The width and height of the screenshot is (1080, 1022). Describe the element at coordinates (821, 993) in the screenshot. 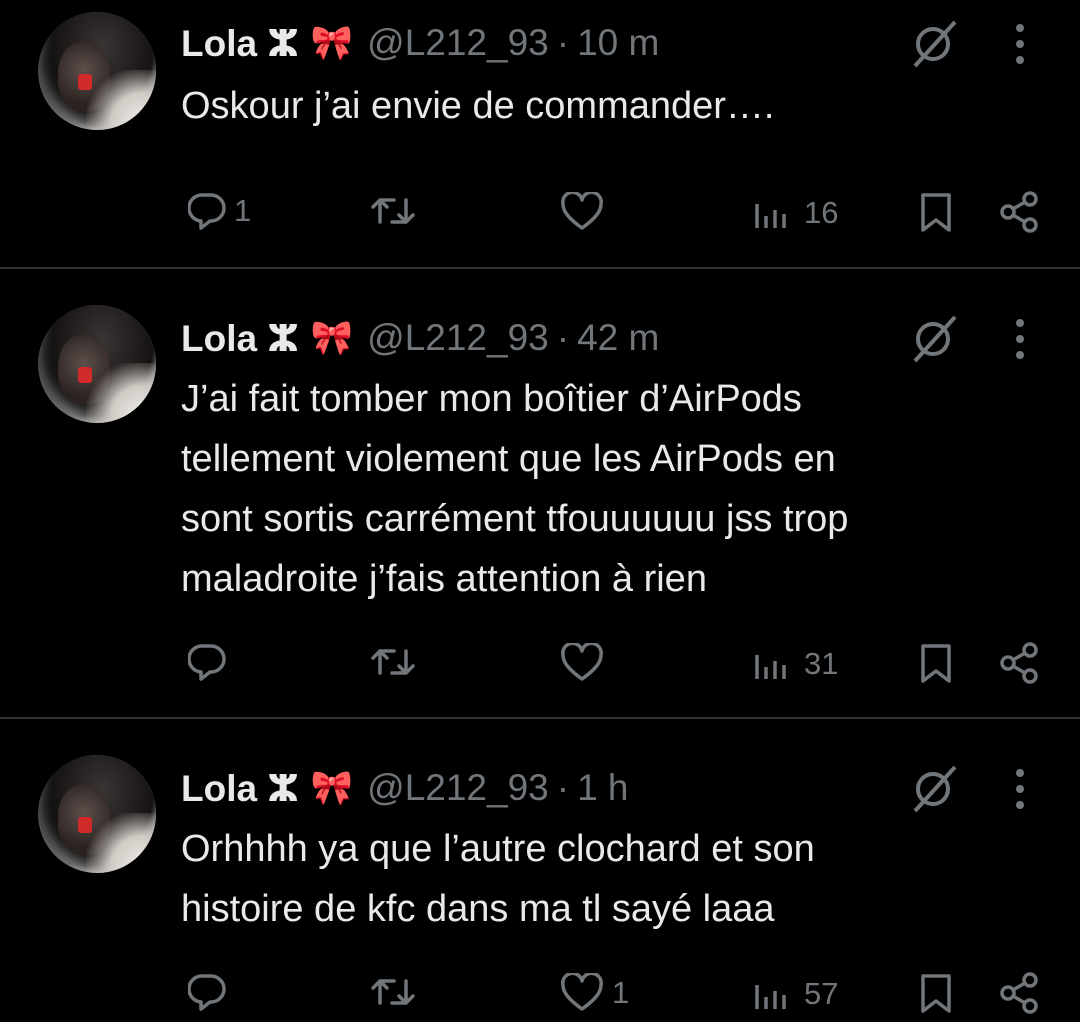

I see `views-count: 57` at that location.